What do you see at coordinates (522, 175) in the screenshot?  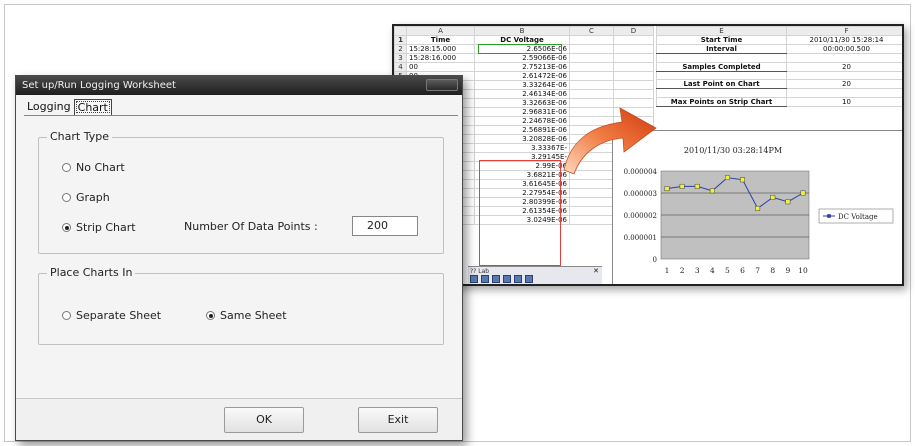 I see `voltage-cell: 3.6821E-06` at bounding box center [522, 175].